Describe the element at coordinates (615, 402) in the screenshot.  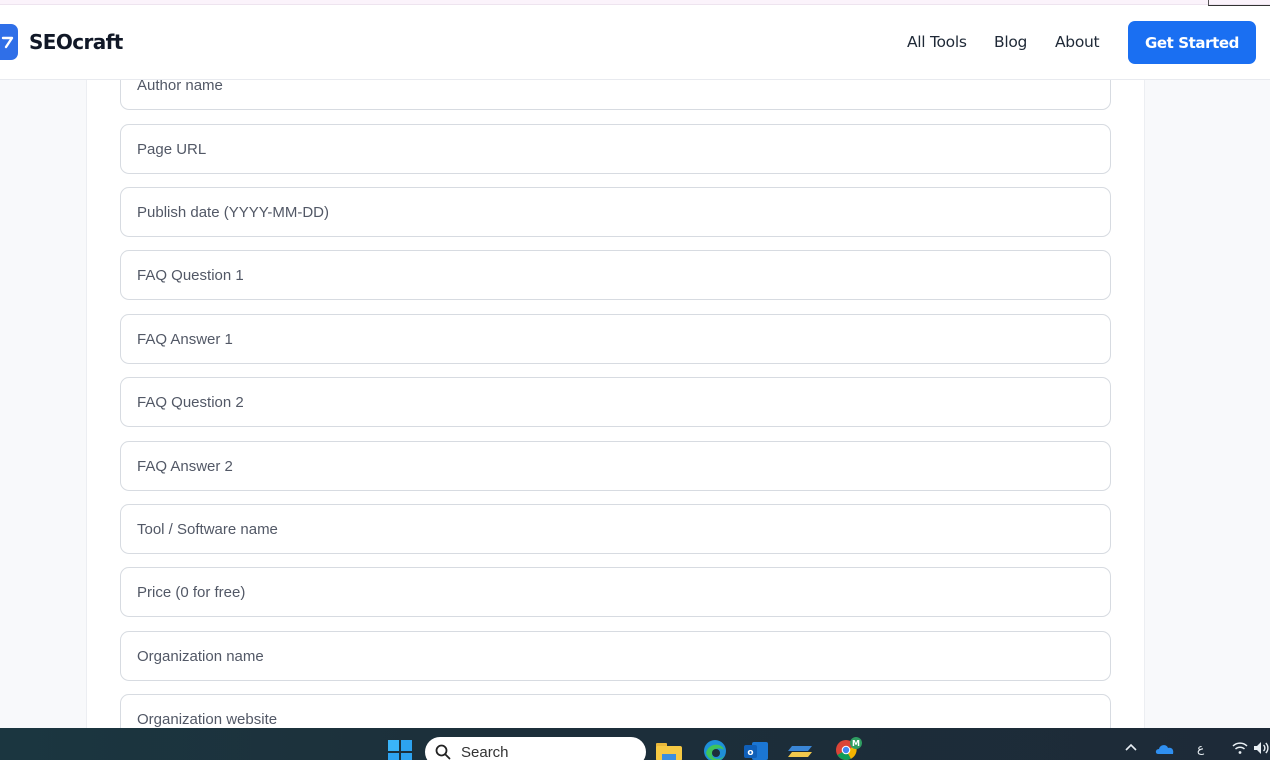
I see `faq-question-2-field: FAQ Question 2` at that location.